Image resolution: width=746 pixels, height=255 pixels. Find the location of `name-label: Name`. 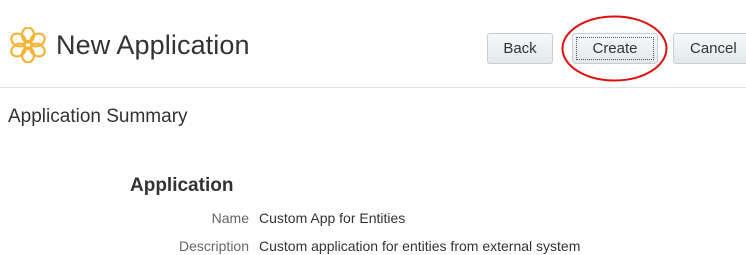

name-label: Name is located at coordinates (230, 218).